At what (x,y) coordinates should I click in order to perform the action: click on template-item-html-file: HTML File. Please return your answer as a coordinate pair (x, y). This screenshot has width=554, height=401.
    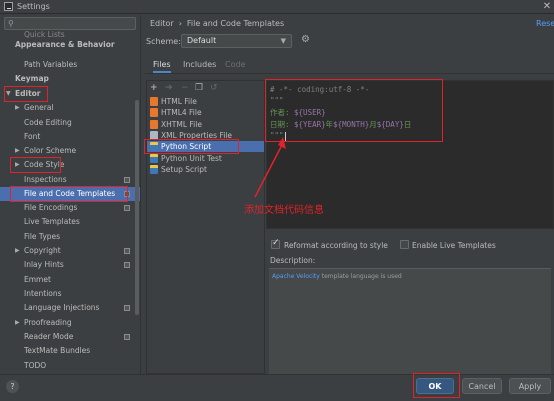
    Looking at the image, I should click on (205, 101).